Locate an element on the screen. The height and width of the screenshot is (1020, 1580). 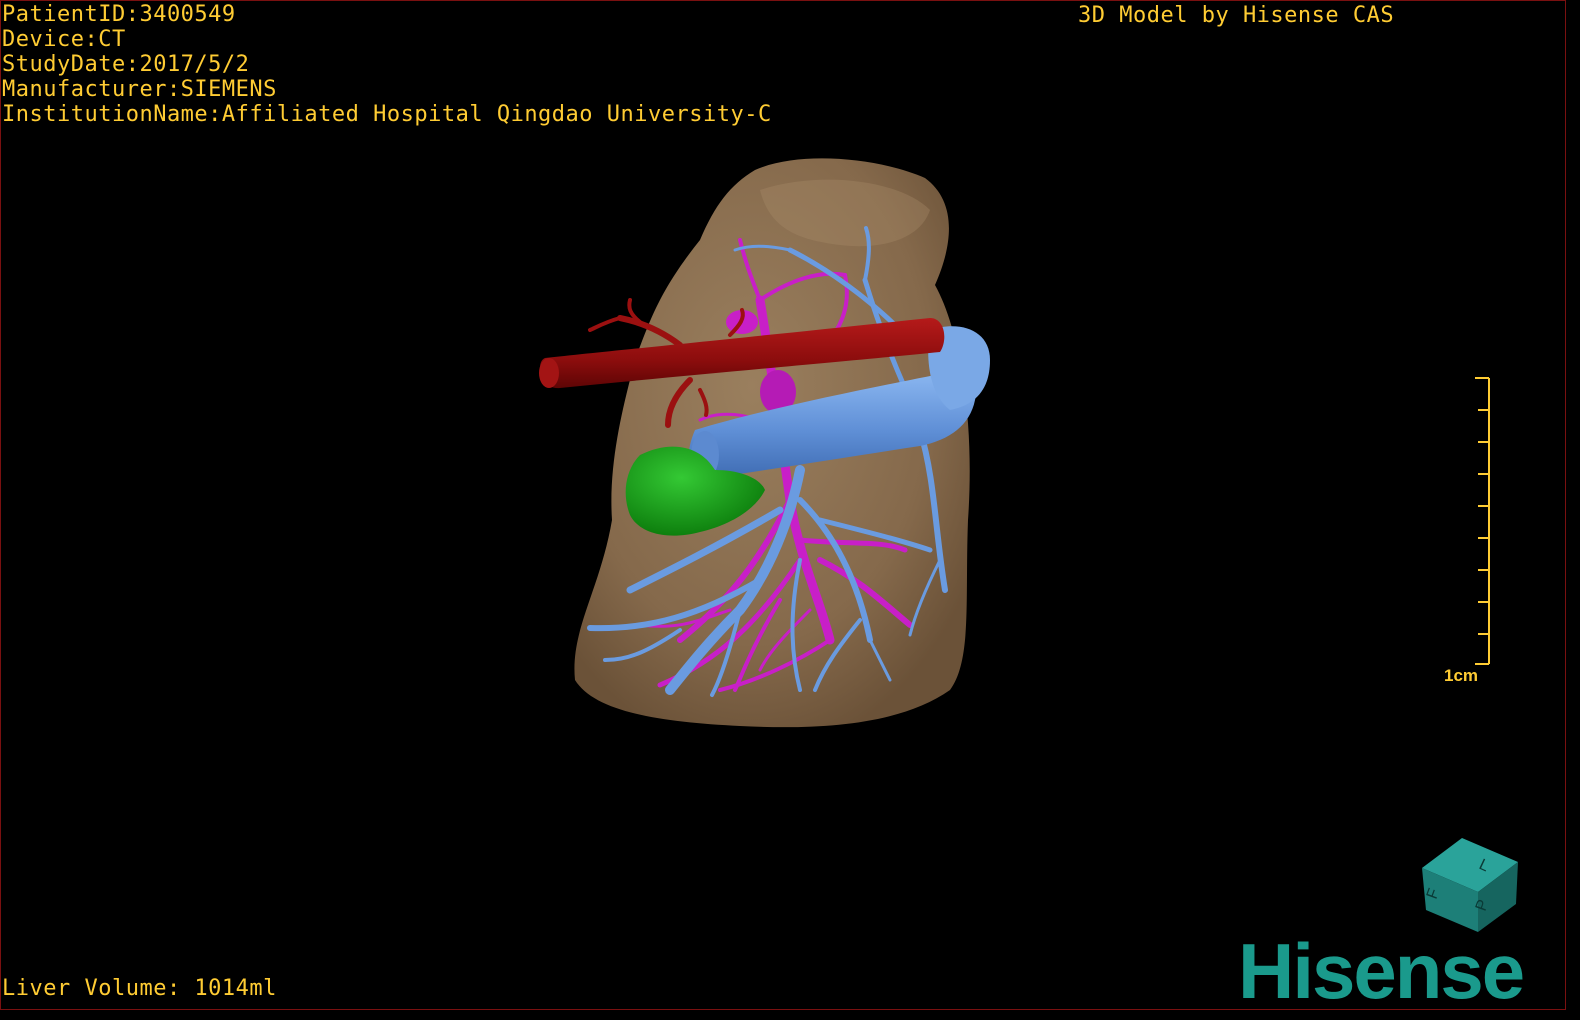
liver-volume: Liver Volume: 1014ml is located at coordinates (139, 988).